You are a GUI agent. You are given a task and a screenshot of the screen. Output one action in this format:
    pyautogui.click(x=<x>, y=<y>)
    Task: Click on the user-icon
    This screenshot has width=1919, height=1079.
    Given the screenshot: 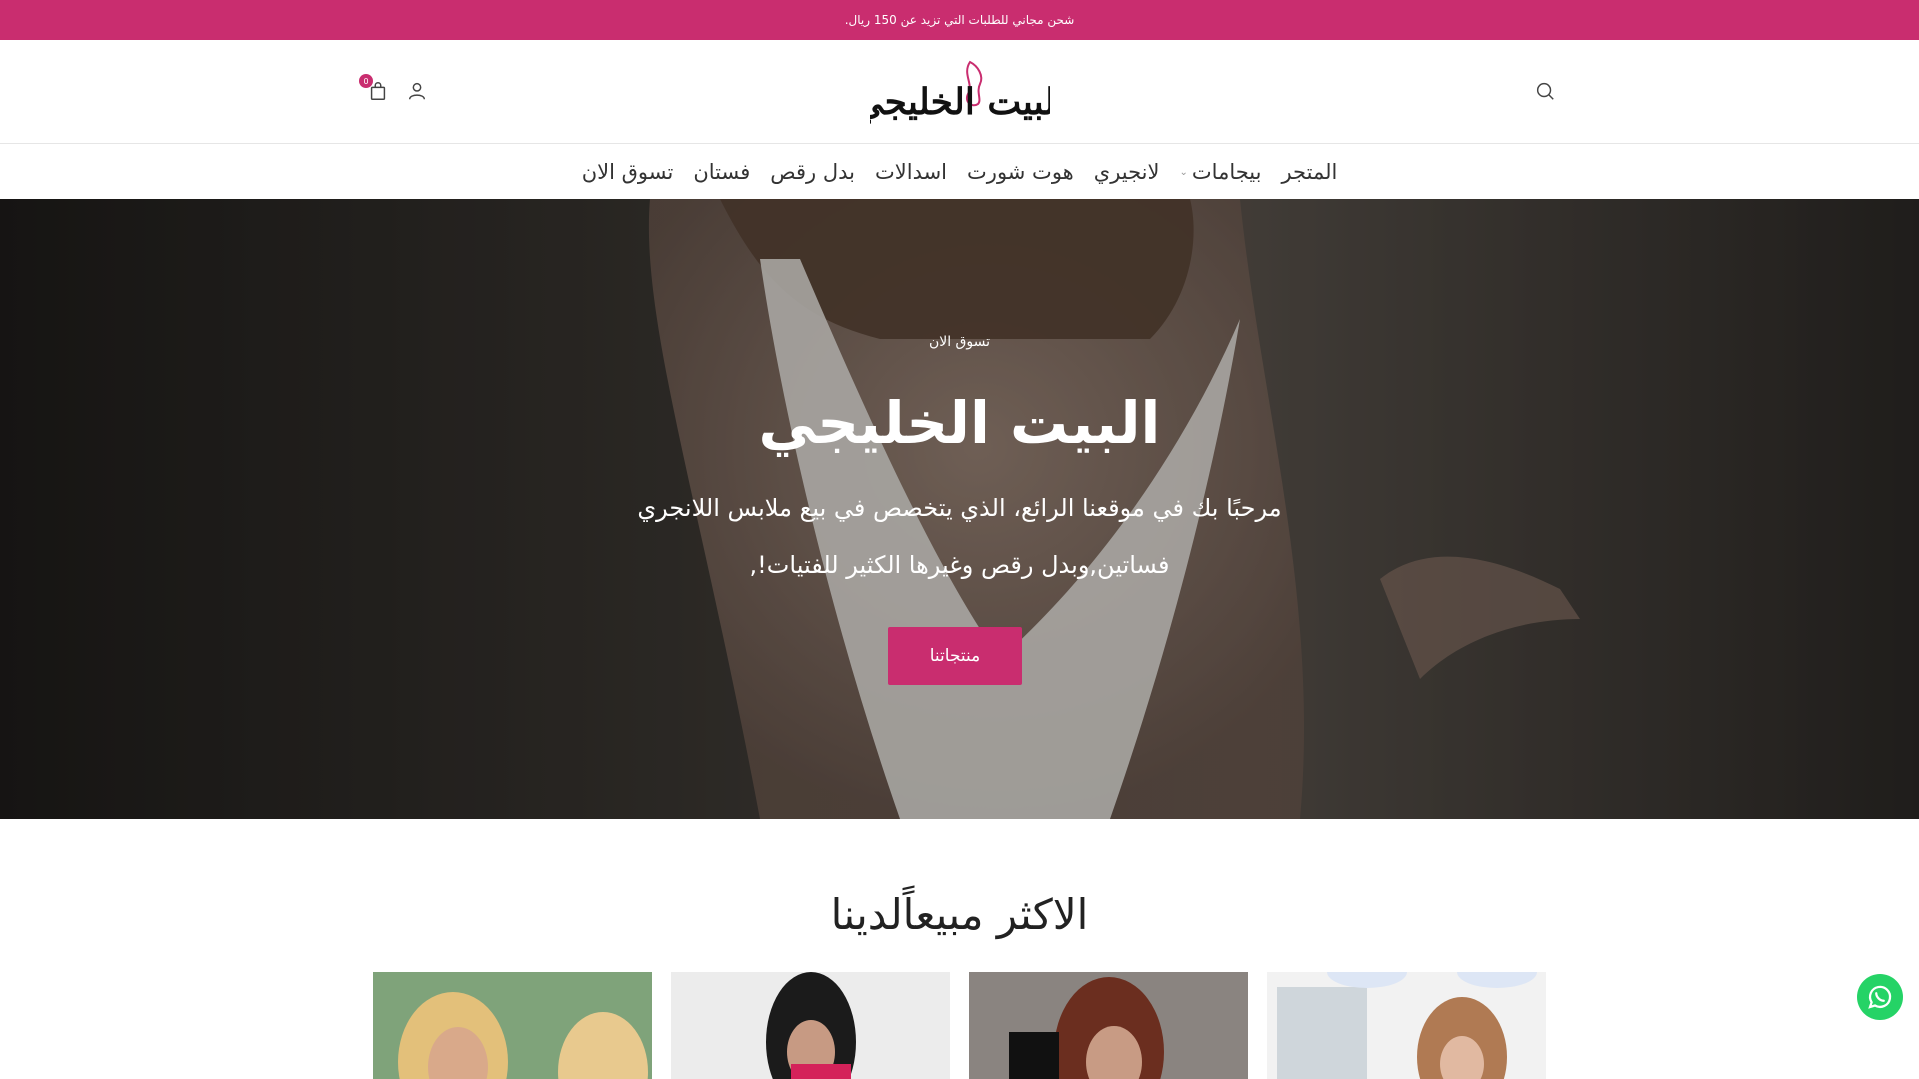 What is the action you would take?
    pyautogui.click(x=417, y=91)
    